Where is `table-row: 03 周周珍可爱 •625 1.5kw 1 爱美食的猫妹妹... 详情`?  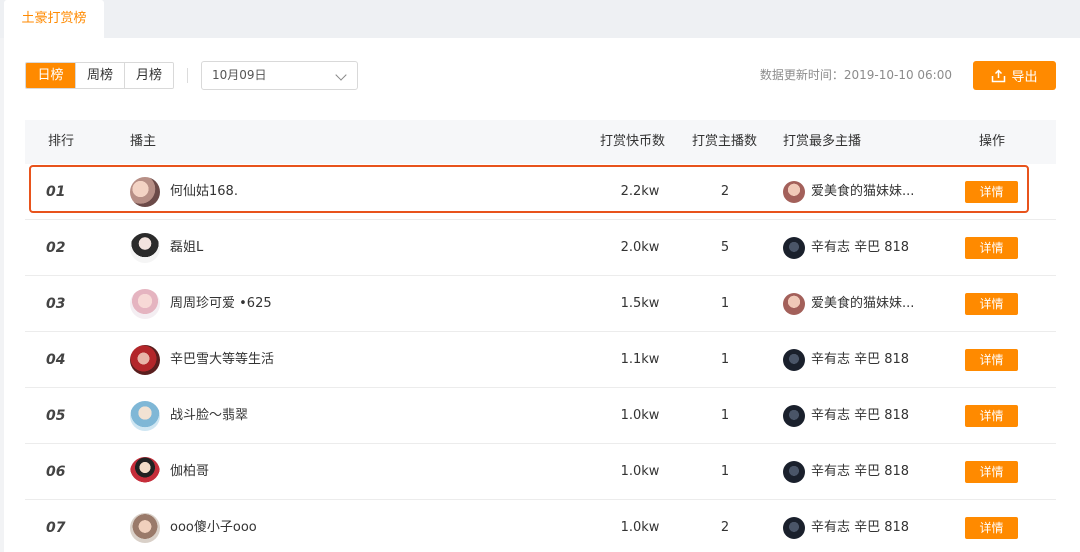 table-row: 03 周周珍可爱 •625 1.5kw 1 爱美食的猫妹妹... 详情 is located at coordinates (540, 304).